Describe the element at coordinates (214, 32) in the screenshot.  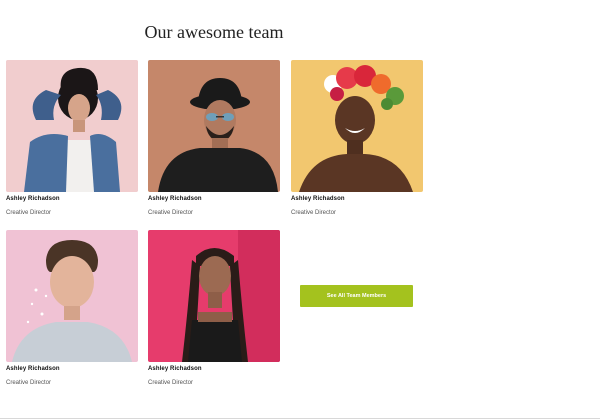
I see `section-title: Our awesome team` at that location.